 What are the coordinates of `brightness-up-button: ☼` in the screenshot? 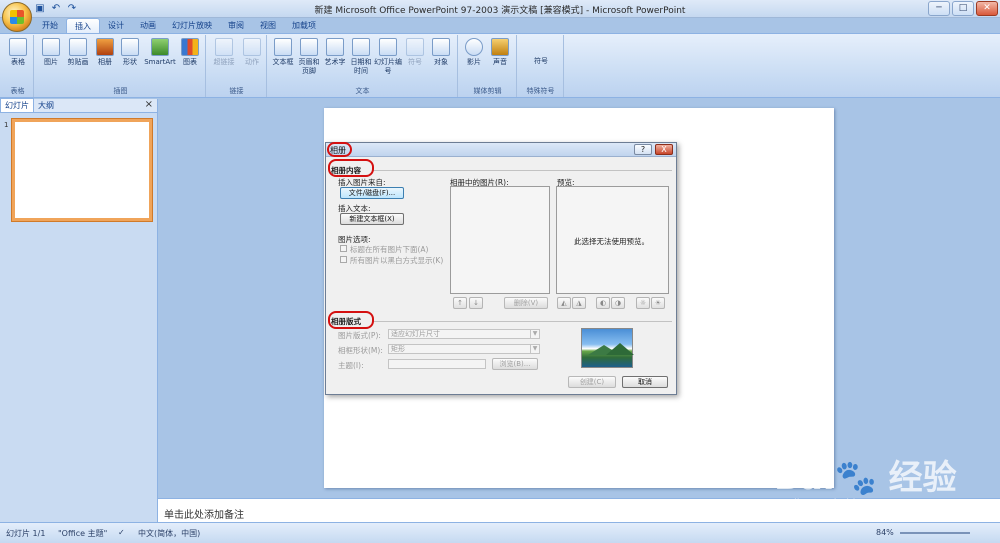 It's located at (643, 303).